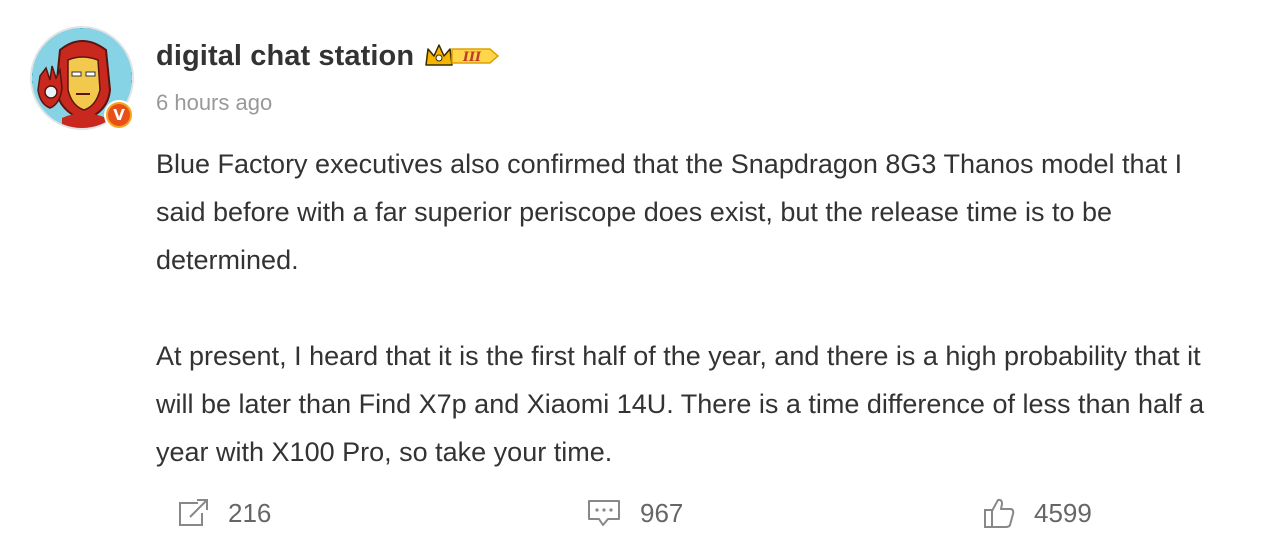  What do you see at coordinates (999, 513) in the screenshot?
I see `thumbs-up-icon` at bounding box center [999, 513].